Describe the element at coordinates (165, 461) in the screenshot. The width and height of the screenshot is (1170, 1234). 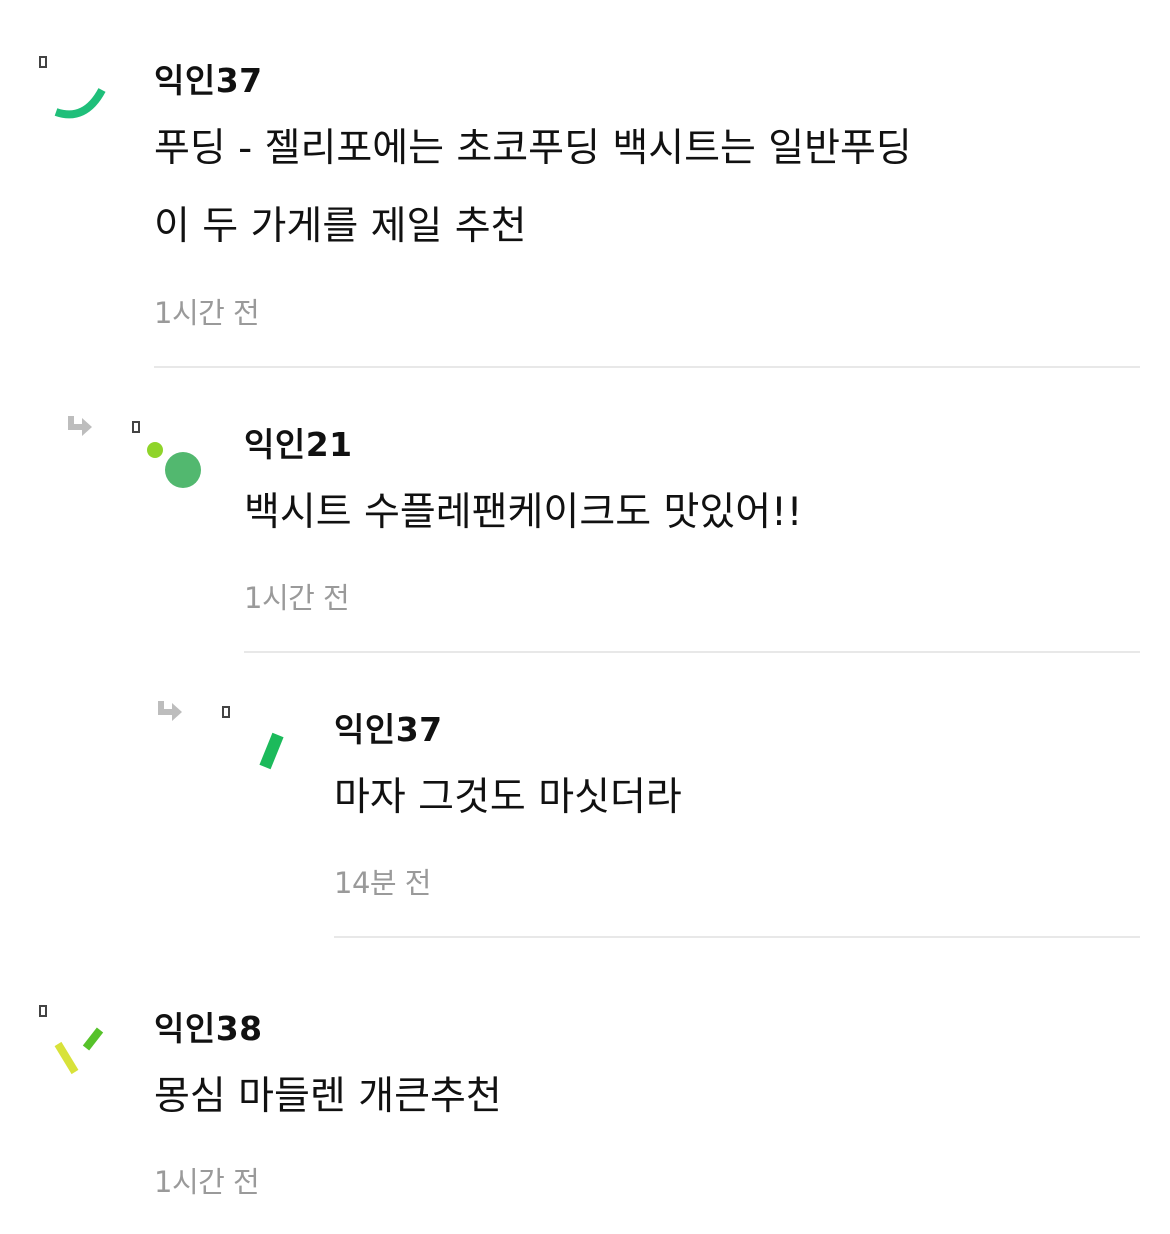
I see `green-dots-avatar-icon` at that location.